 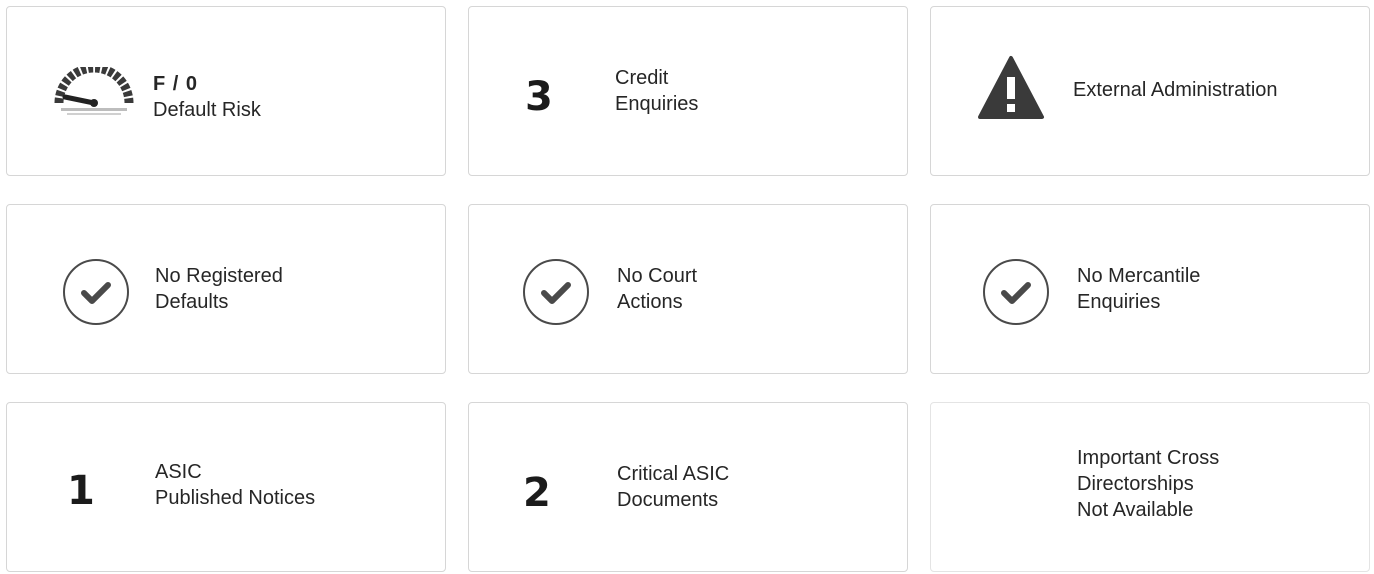 I want to click on default-risk-text: F / 0 Default Risk, so click(x=207, y=97).